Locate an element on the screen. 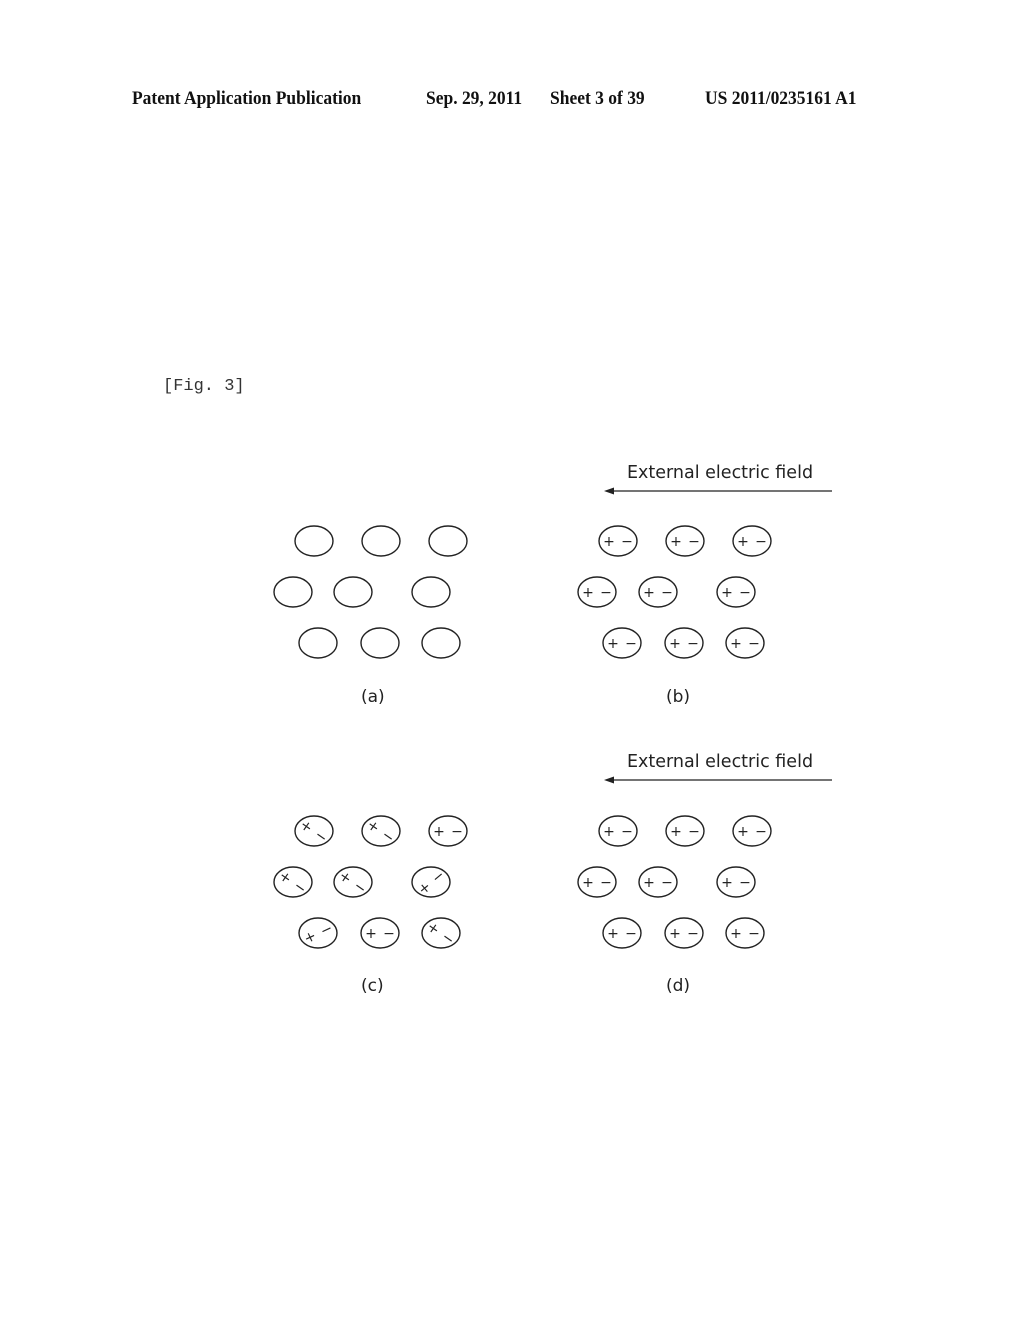  particle-grid-d: + − + − + −+ − + − + −+ − + − + − is located at coordinates (674, 882).